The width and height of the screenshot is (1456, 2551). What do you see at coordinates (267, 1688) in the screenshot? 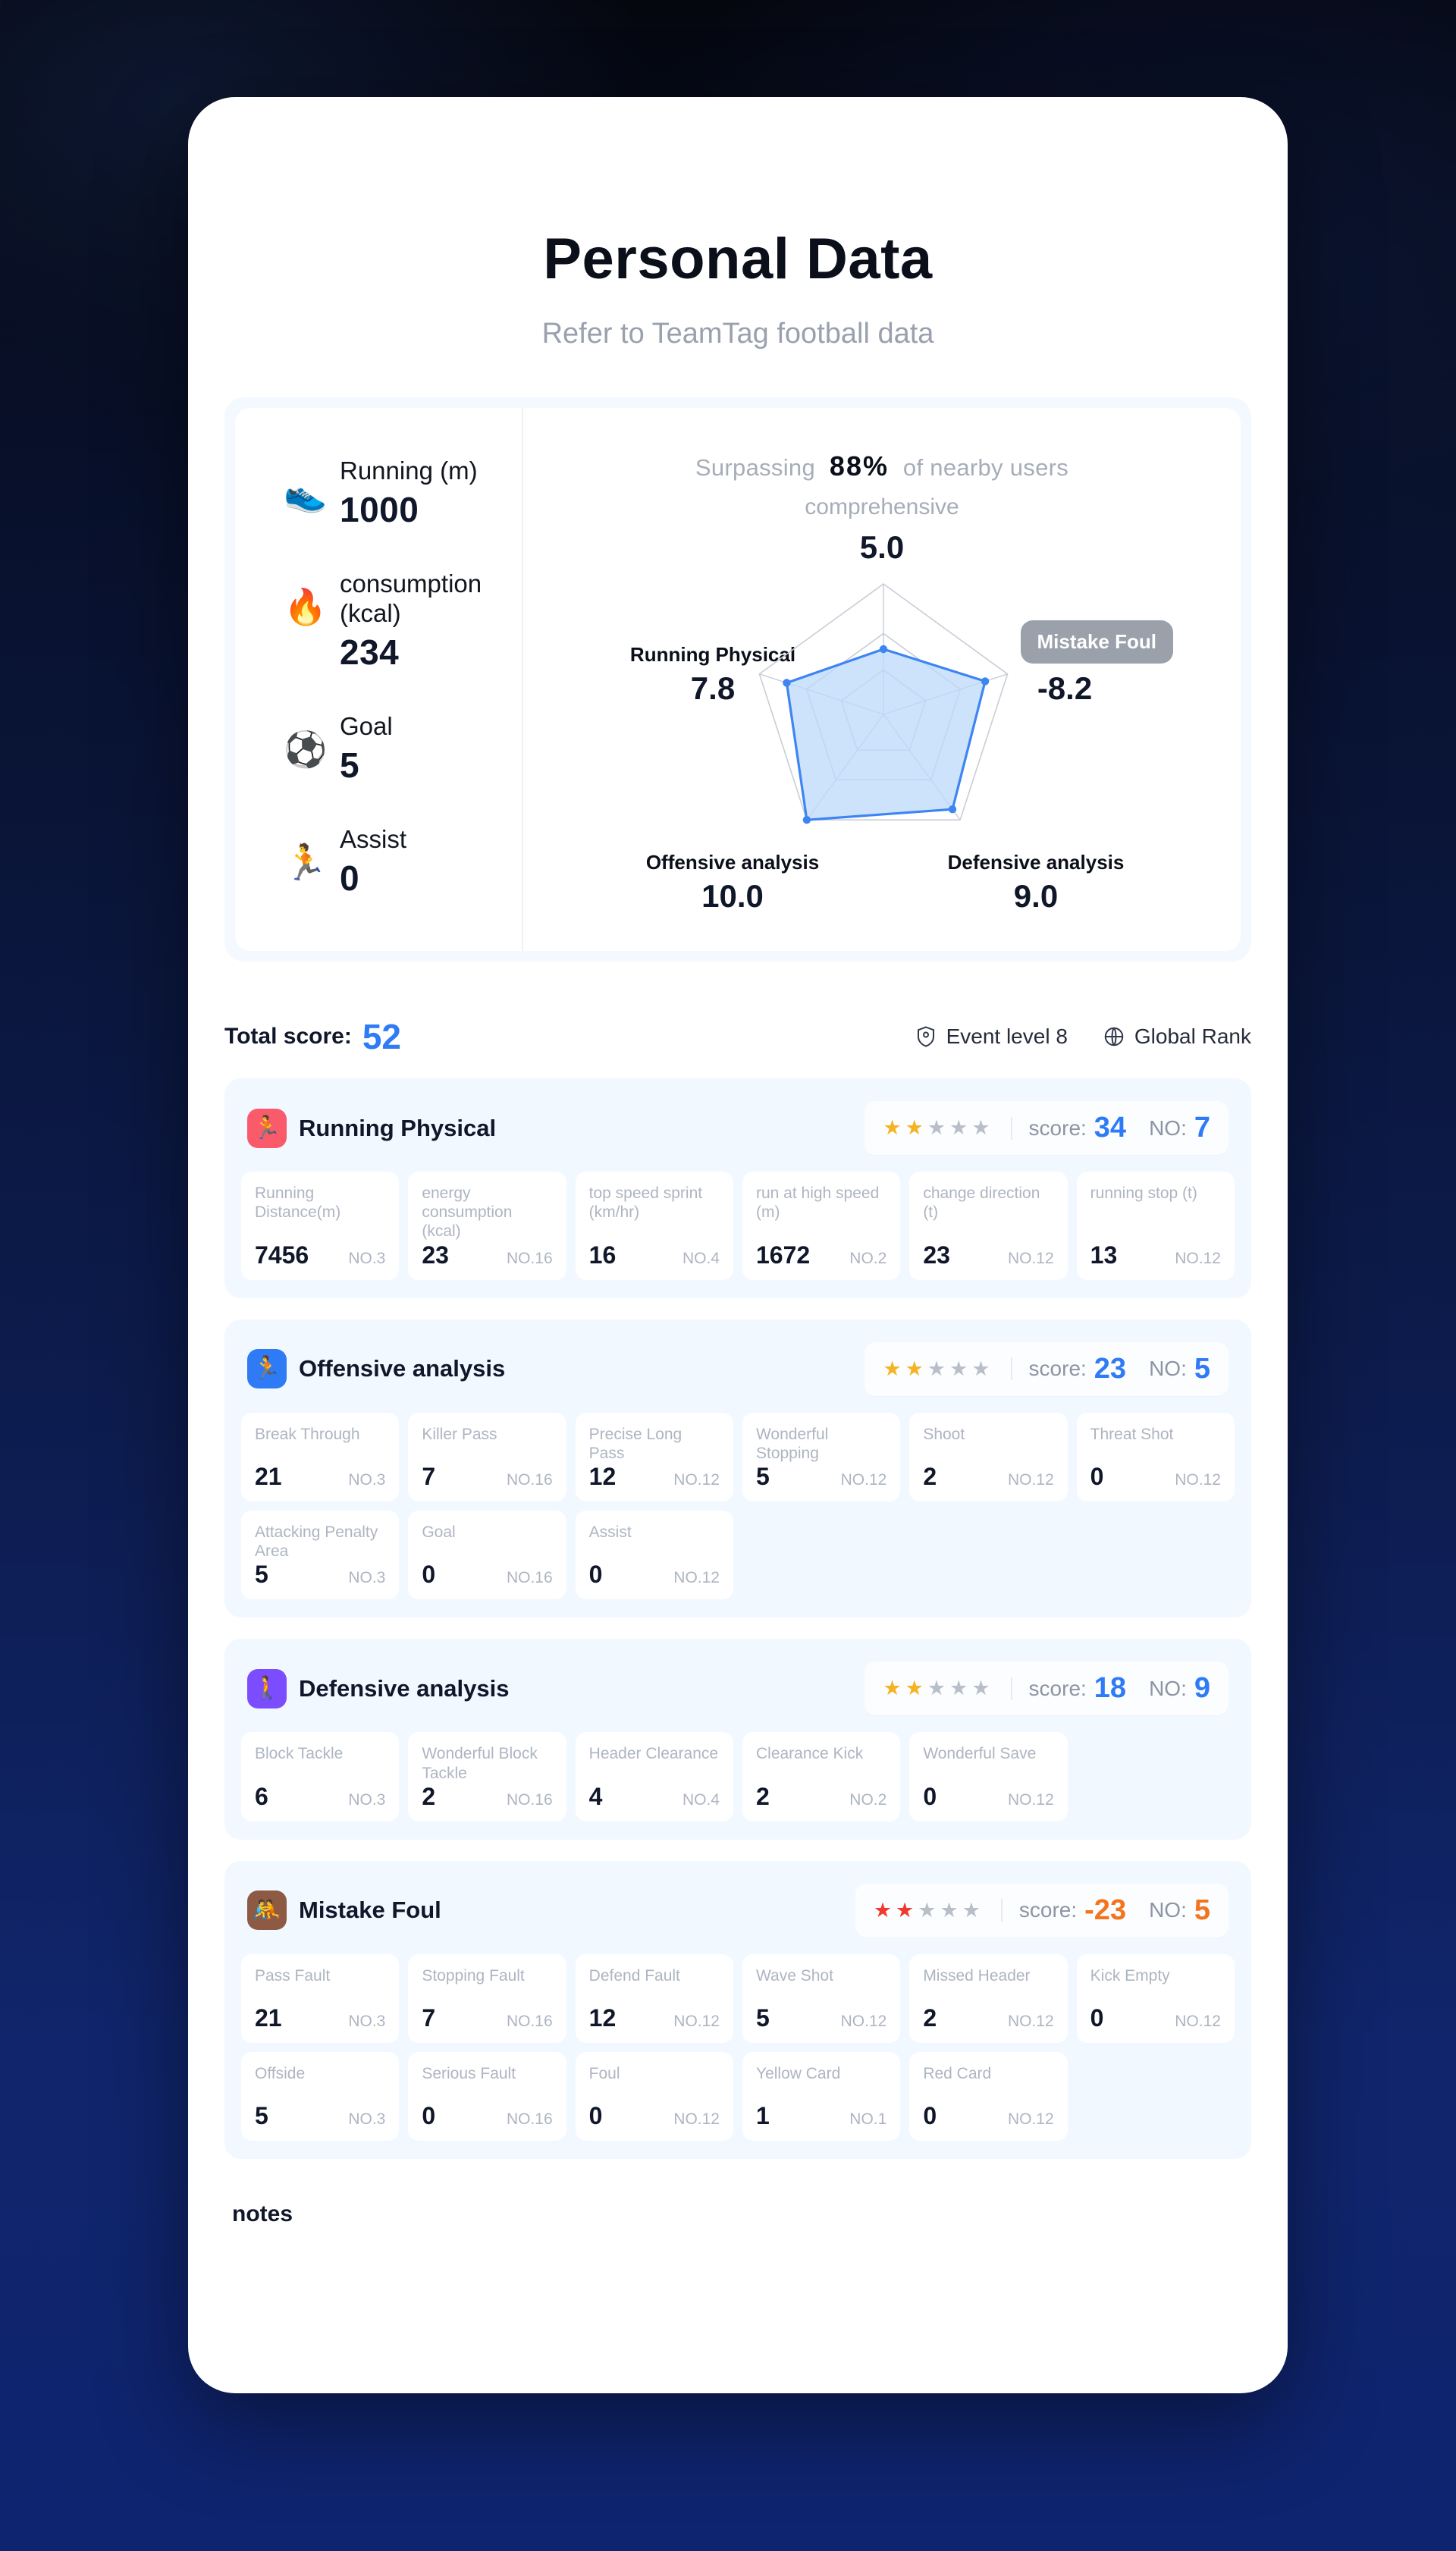
I see `defender-icon: 🚶` at bounding box center [267, 1688].